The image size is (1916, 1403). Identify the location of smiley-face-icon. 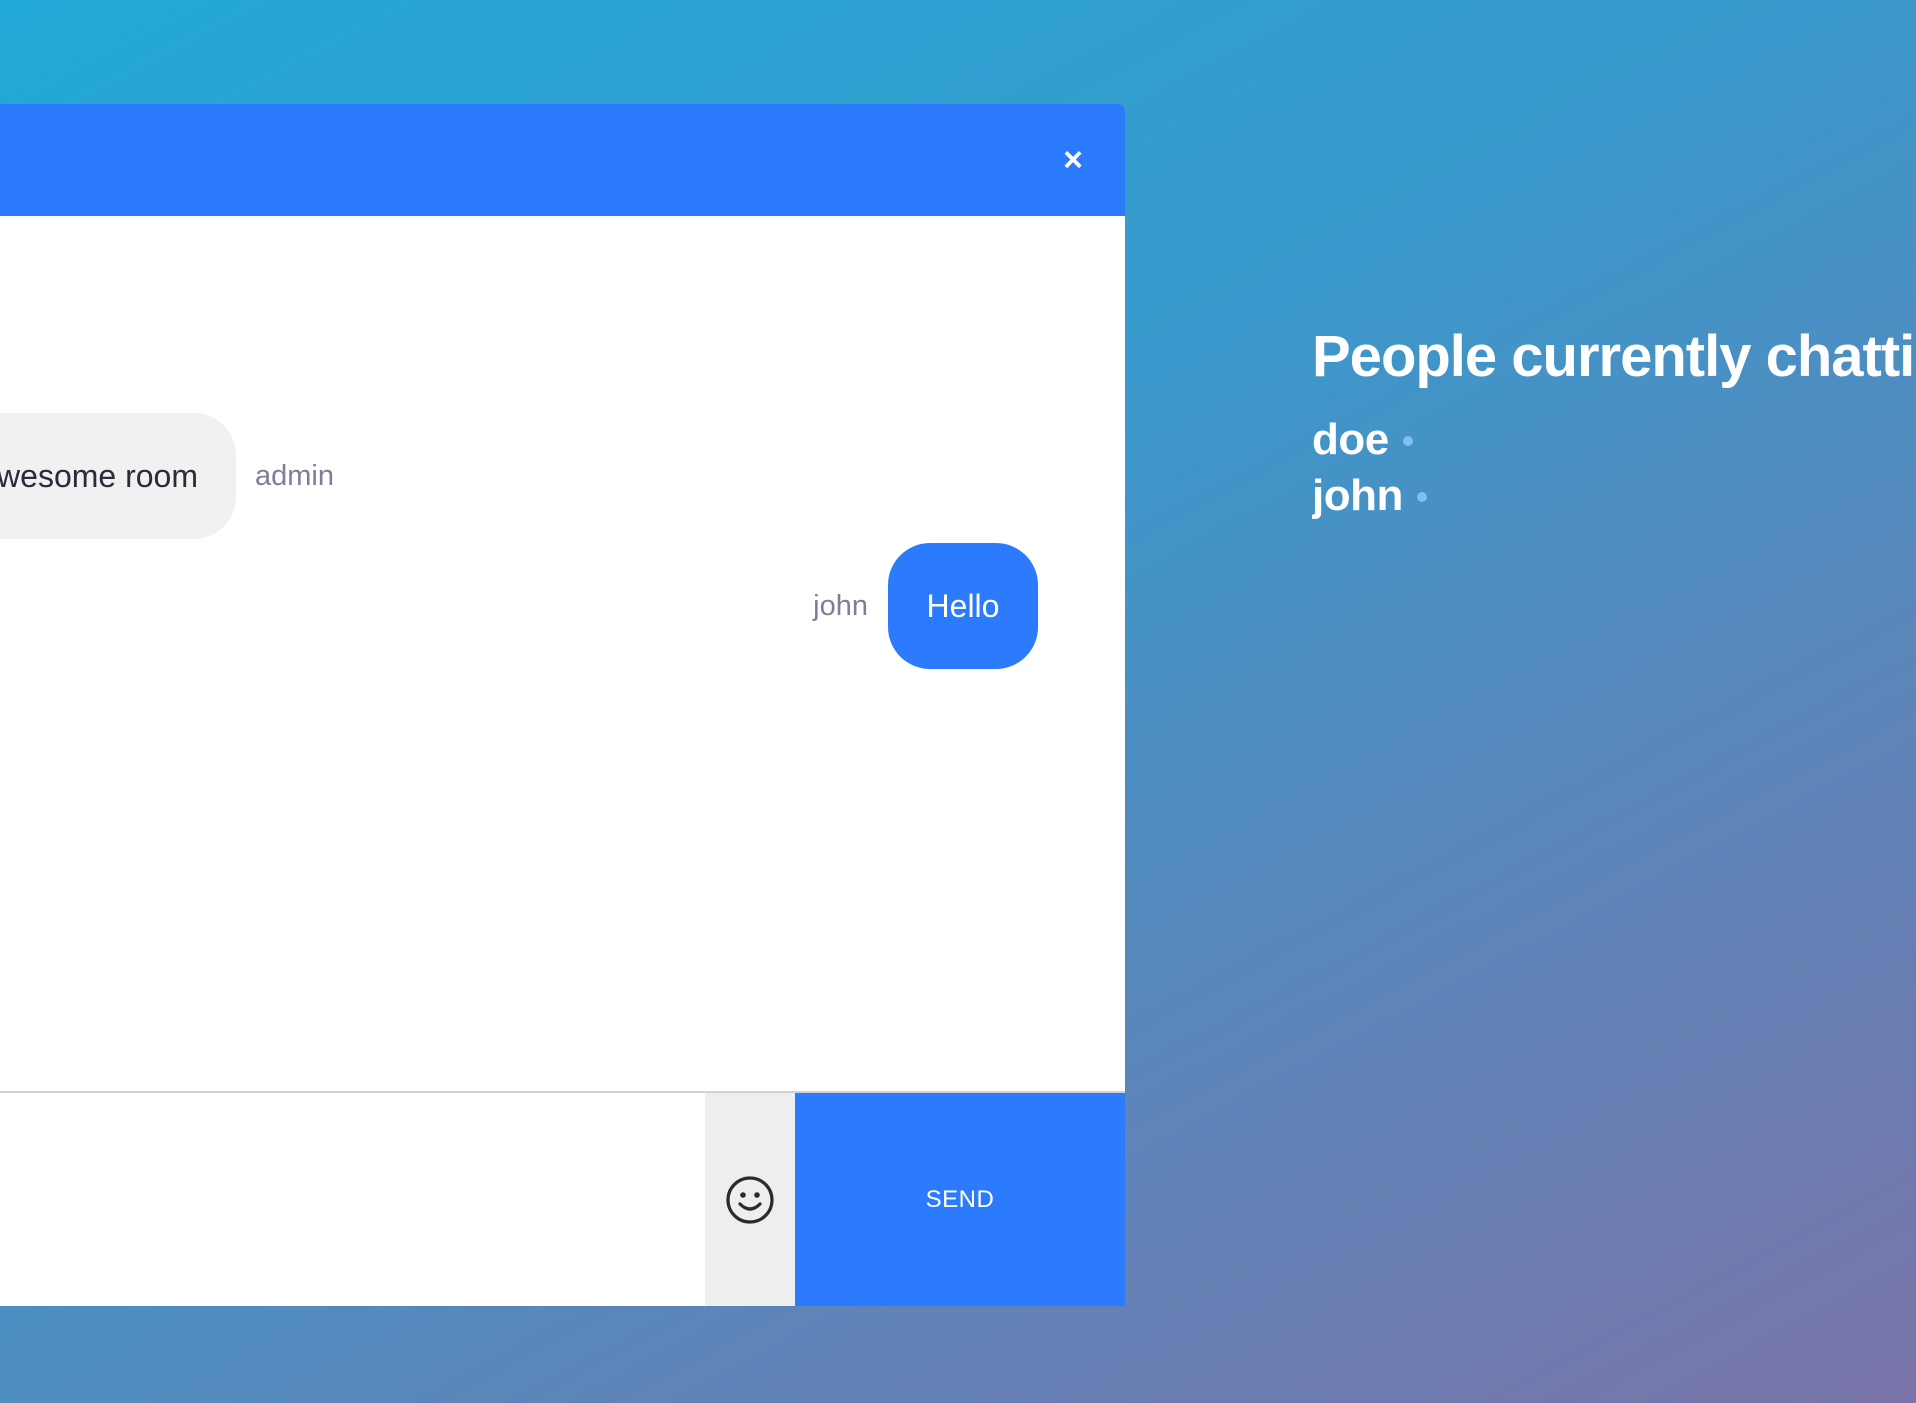
(750, 1199).